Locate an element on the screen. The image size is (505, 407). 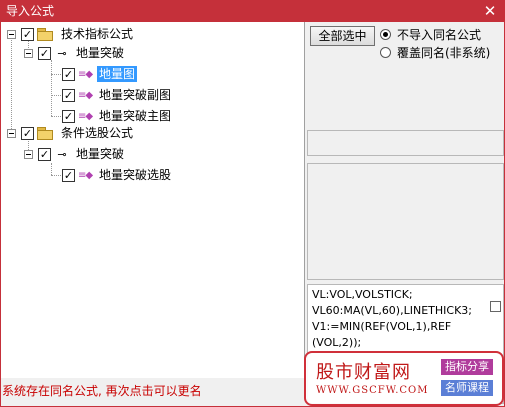
tree-node-formula: ✓ ≡◆ 地量图 is located at coordinates (100, 74).